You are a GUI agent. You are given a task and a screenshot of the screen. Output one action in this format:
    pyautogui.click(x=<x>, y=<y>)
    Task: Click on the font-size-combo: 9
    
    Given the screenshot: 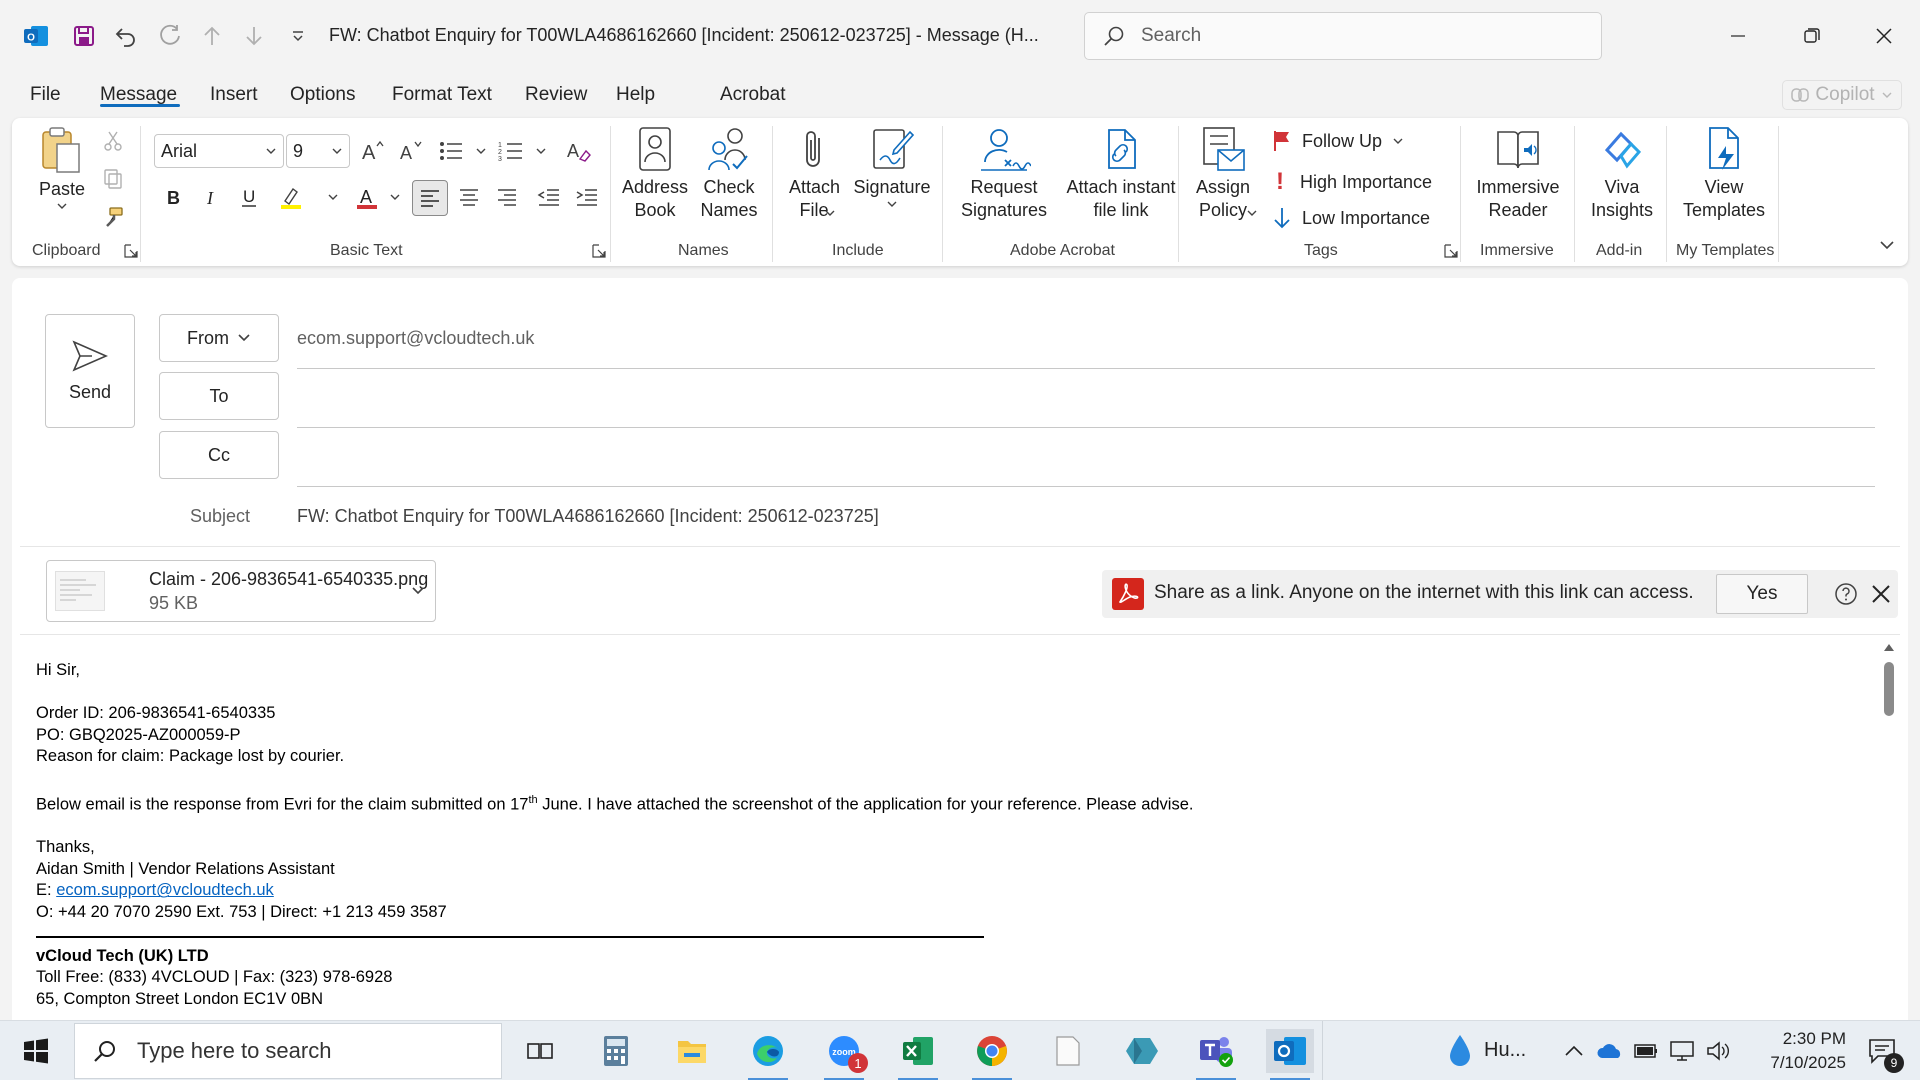 What is the action you would take?
    pyautogui.click(x=318, y=151)
    